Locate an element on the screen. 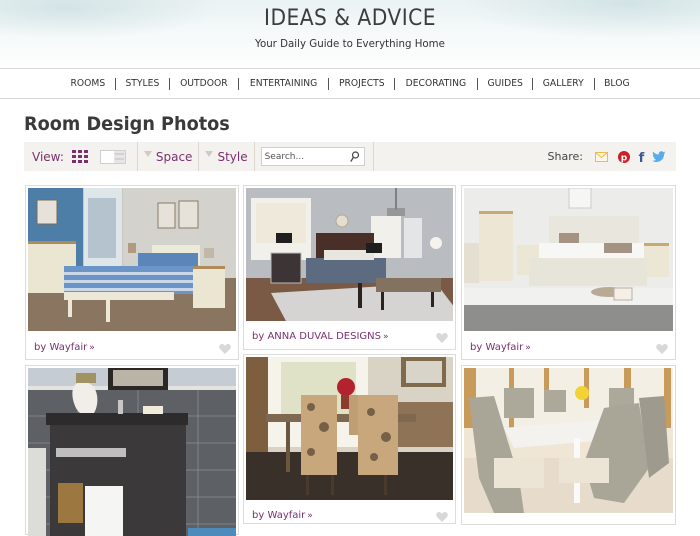 This screenshot has height=536, width=700. photo-bathroom-vanity is located at coordinates (132, 452).